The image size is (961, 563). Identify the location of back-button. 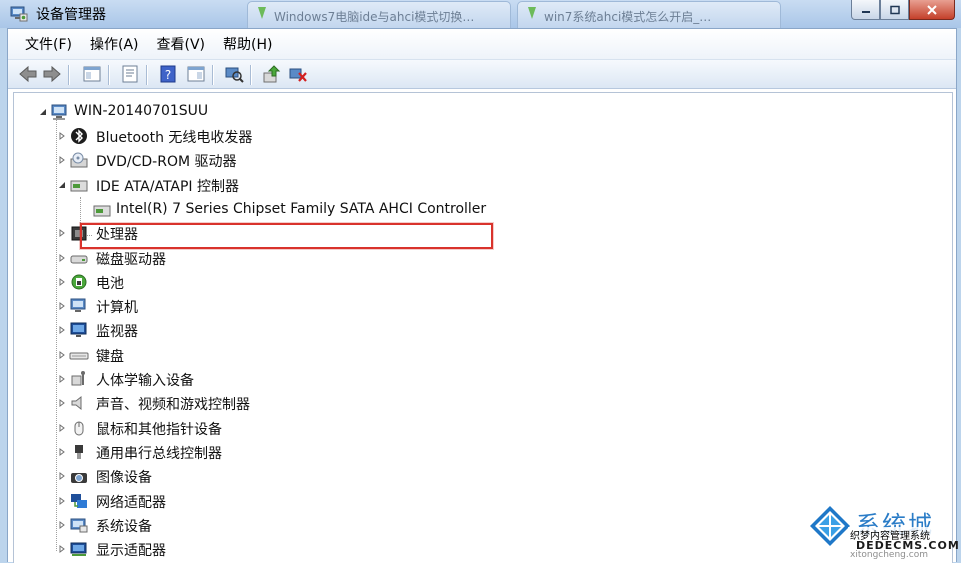
(28, 74).